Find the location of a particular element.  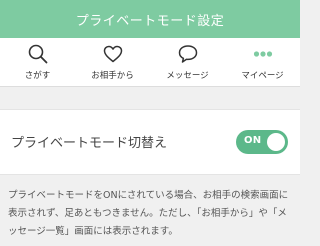

private-mode-toggle: ON is located at coordinates (262, 142).